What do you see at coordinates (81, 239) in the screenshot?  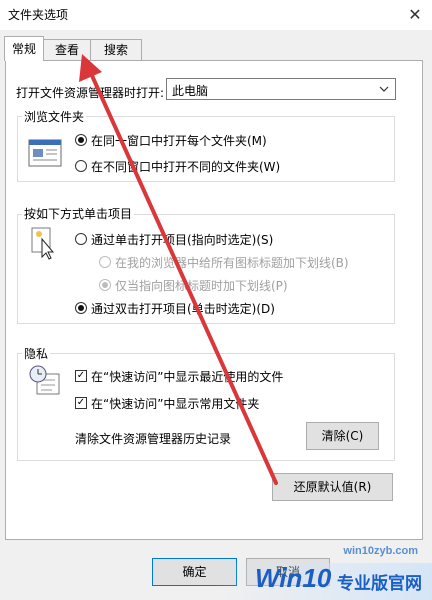 I see `radio-single-click` at bounding box center [81, 239].